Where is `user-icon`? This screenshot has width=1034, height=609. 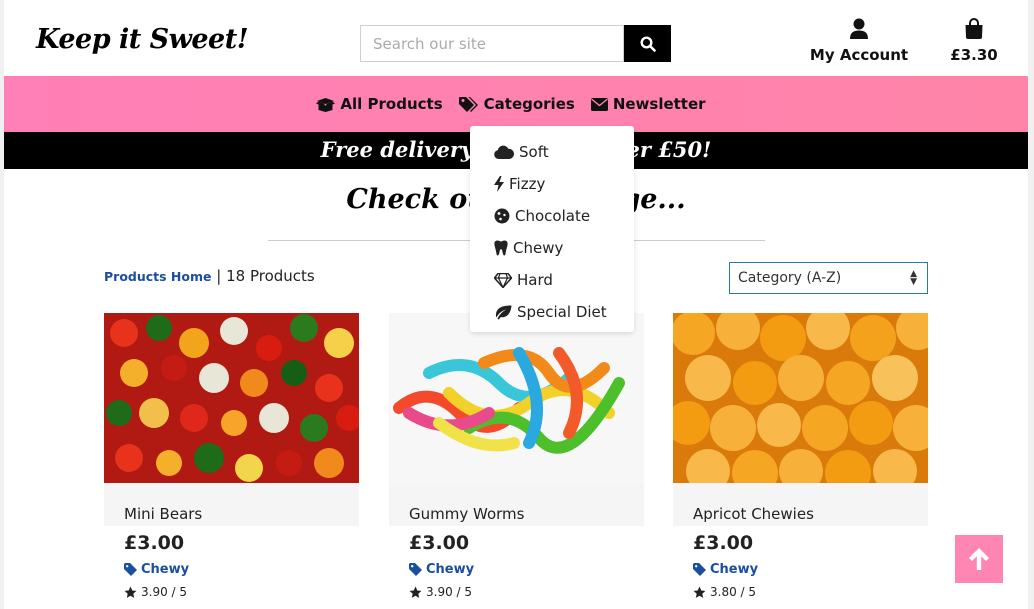 user-icon is located at coordinates (859, 28).